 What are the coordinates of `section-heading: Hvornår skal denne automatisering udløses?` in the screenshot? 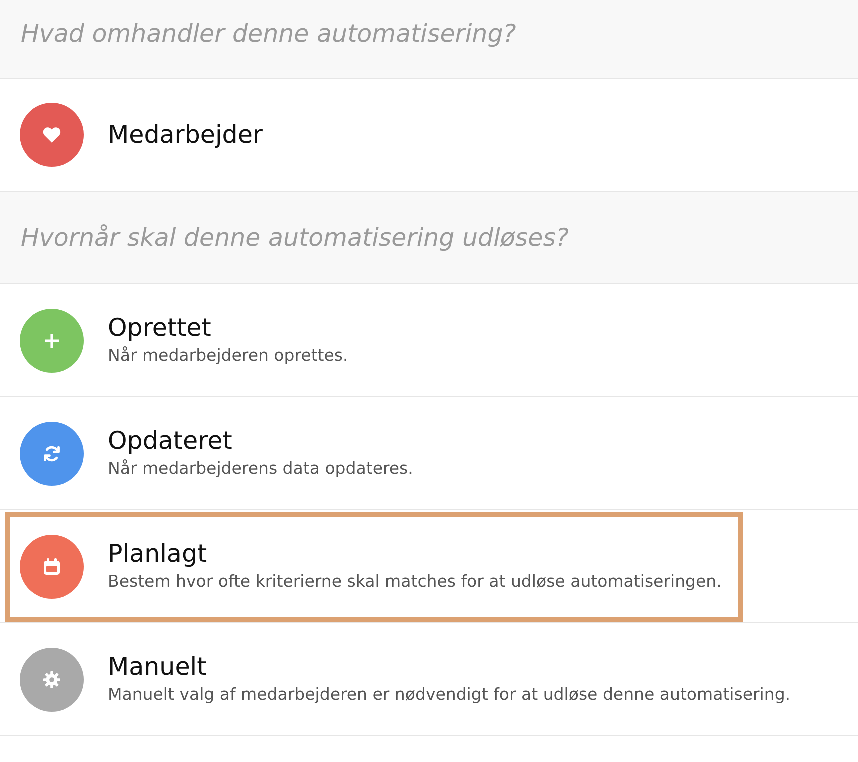 It's located at (295, 237).